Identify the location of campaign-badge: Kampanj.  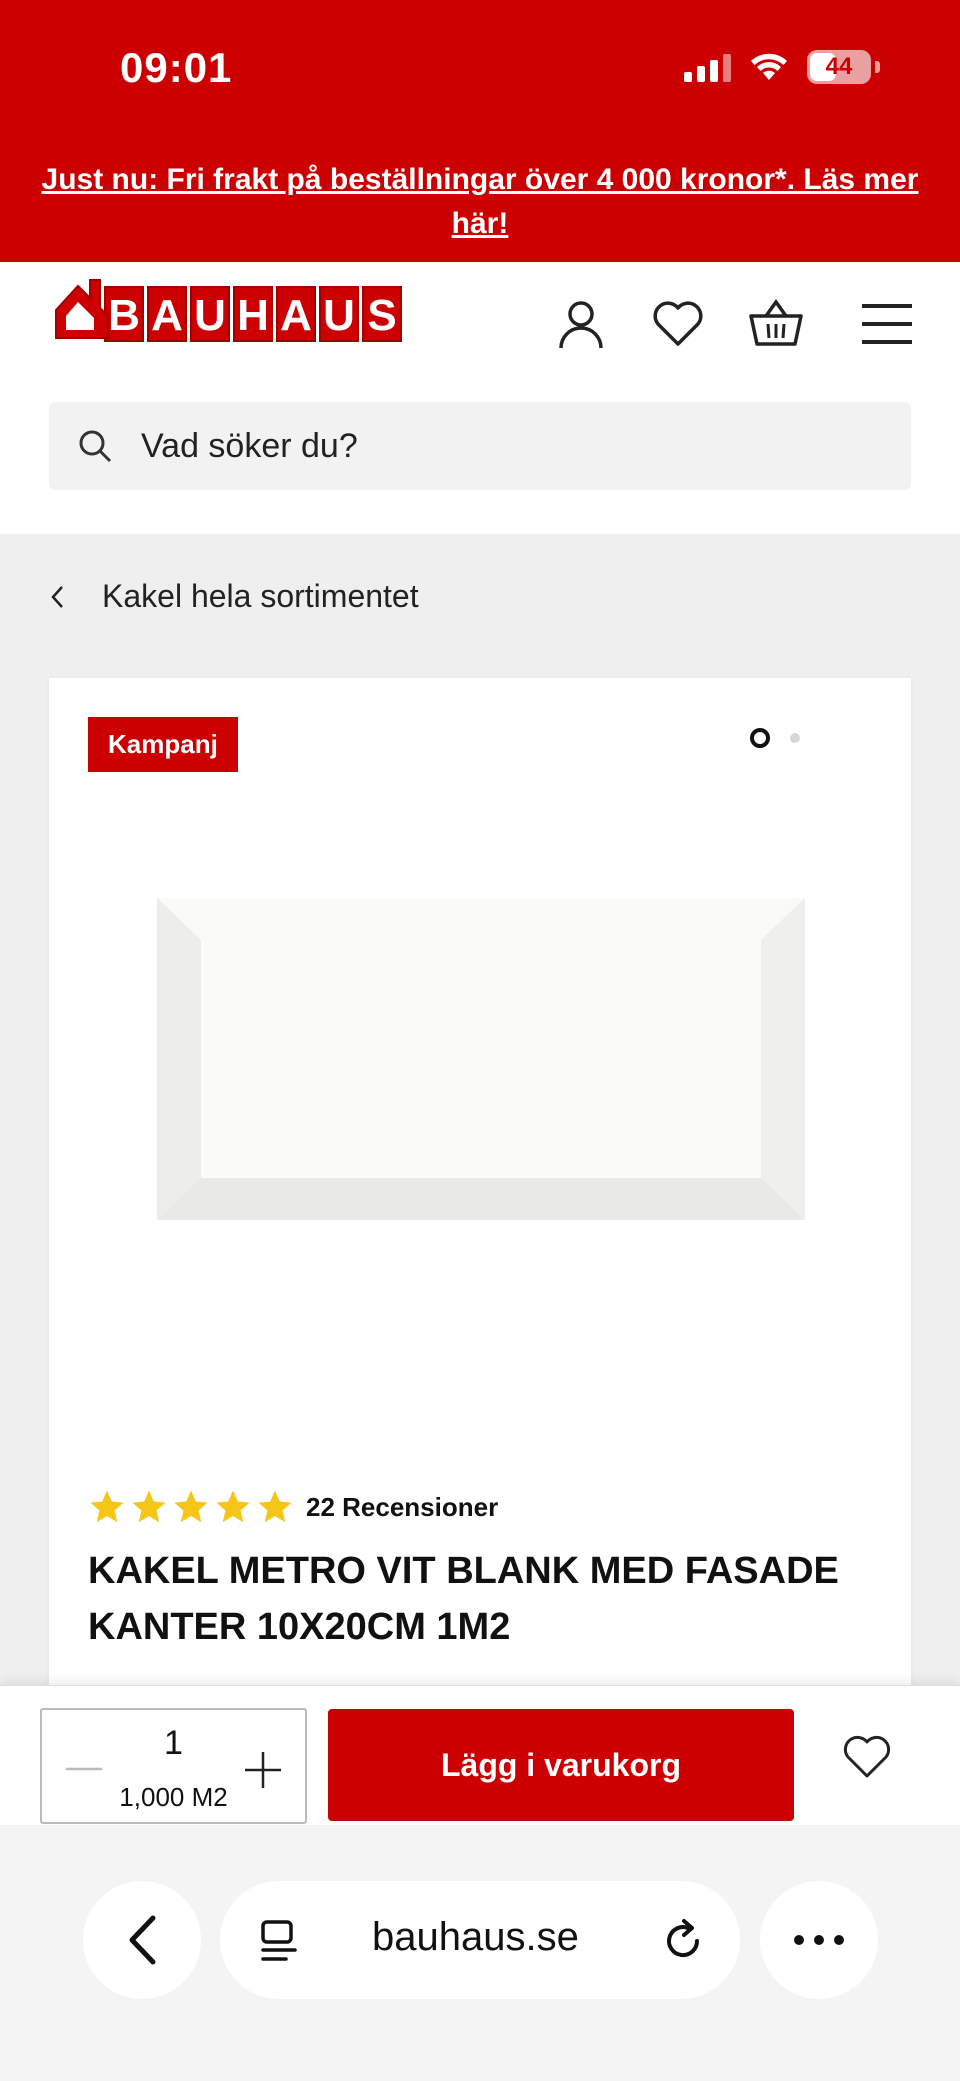
(163, 744).